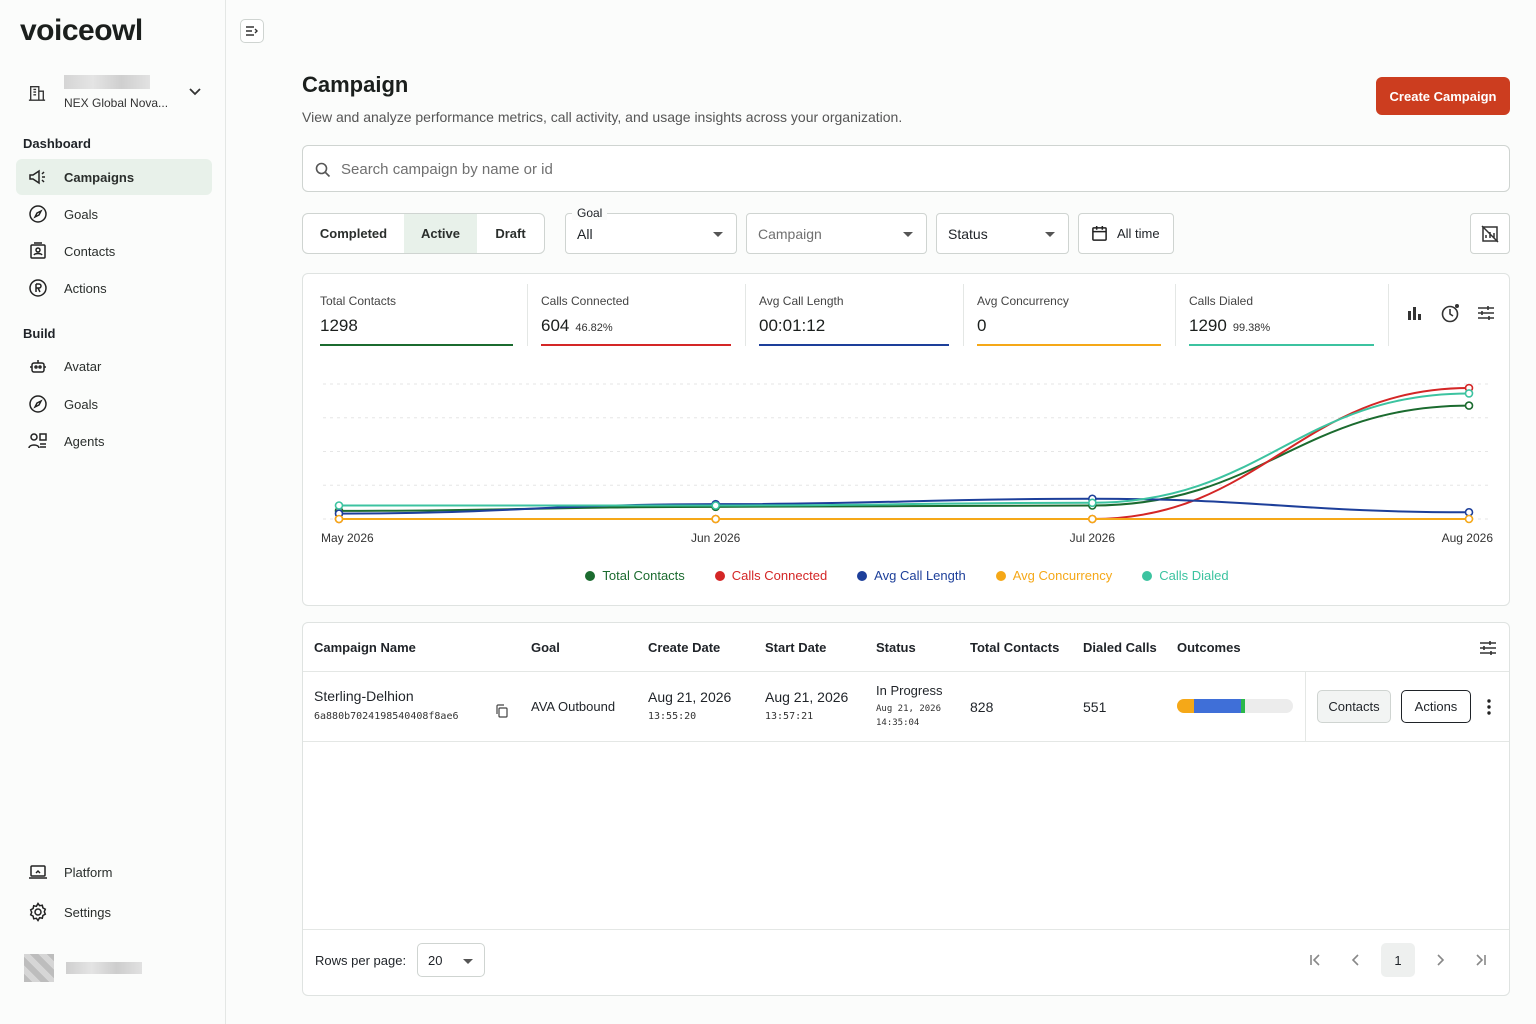 This screenshot has width=1536, height=1024. What do you see at coordinates (364, 696) in the screenshot?
I see `campaign-name: Sterling-Delhion` at bounding box center [364, 696].